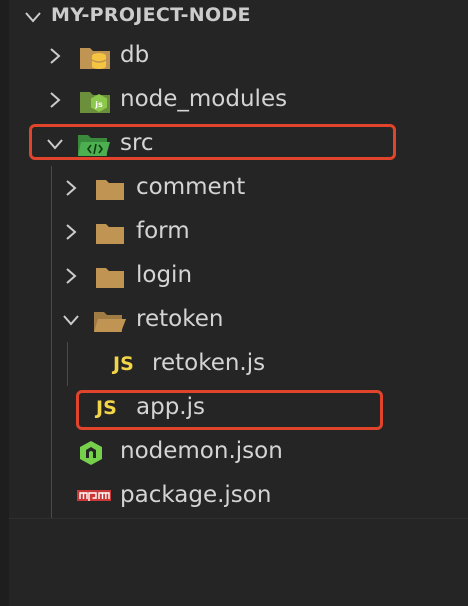  Describe the element at coordinates (180, 319) in the screenshot. I see `tree-item-label: retoken` at that location.